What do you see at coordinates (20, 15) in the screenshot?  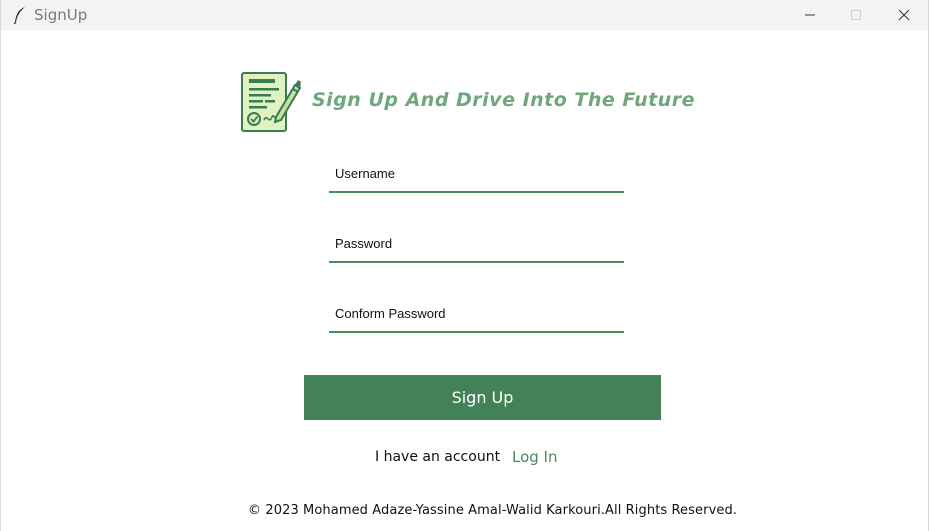 I see `feather-icon` at bounding box center [20, 15].